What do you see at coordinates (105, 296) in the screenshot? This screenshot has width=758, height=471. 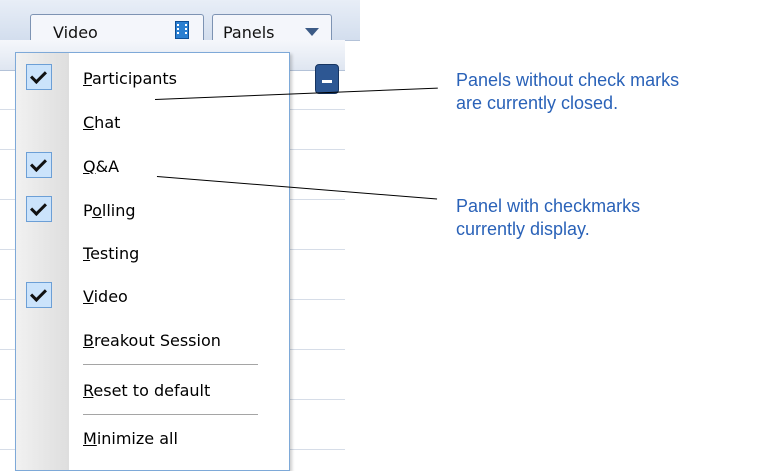 I see `menu-item-label: Video` at bounding box center [105, 296].